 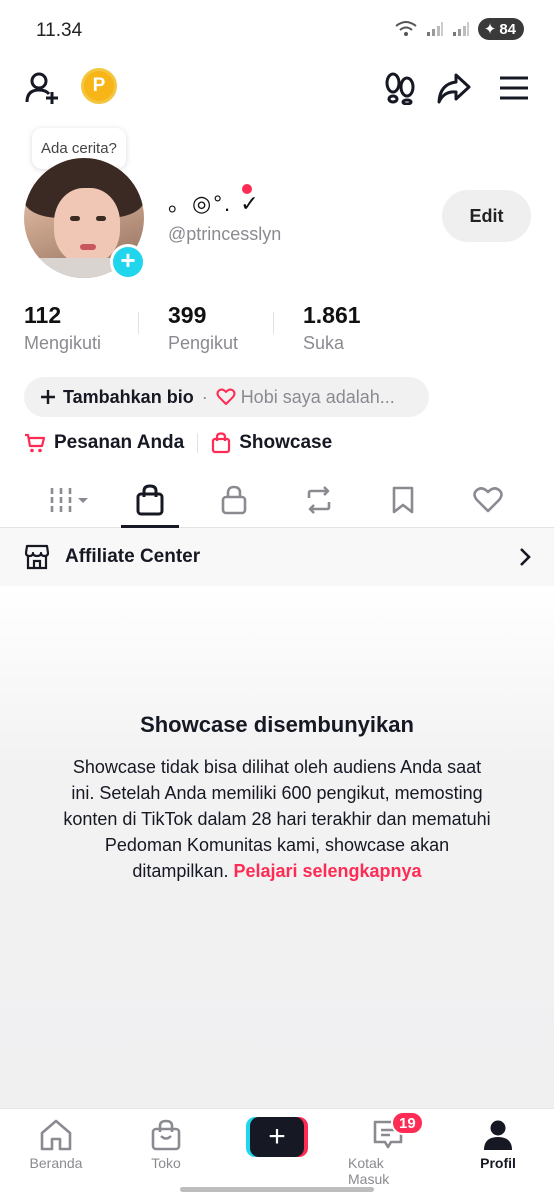 I want to click on tab-showcase, so click(x=150, y=500).